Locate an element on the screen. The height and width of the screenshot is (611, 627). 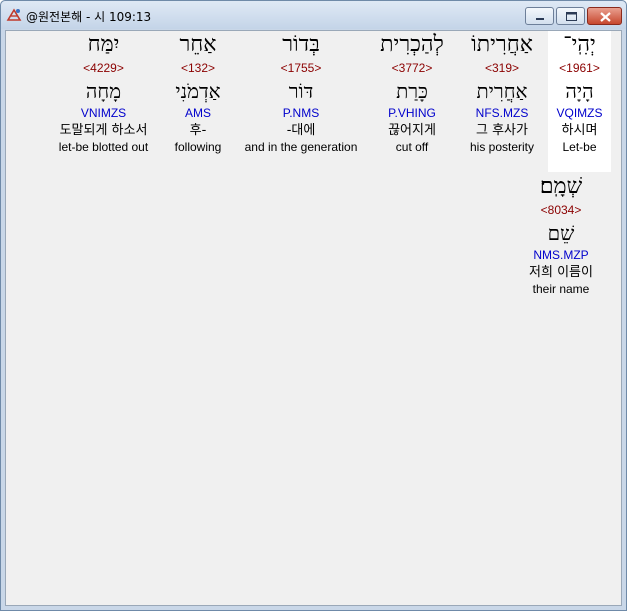
strong-number: <8034> is located at coordinates (561, 211).